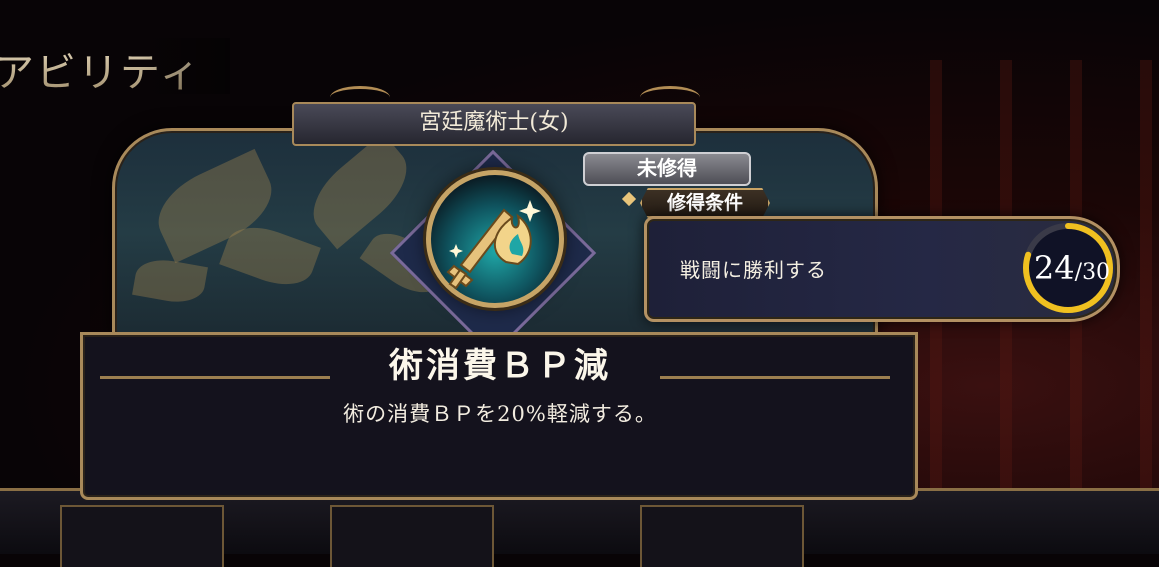 The height and width of the screenshot is (567, 1159). I want to click on screen-title: アビリティ, so click(101, 69).